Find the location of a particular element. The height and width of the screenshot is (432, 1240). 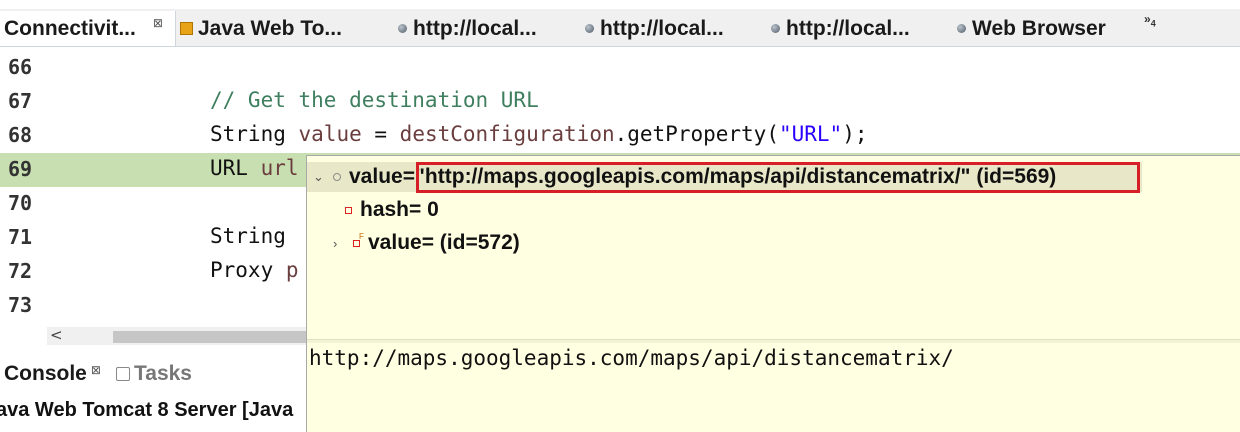

code-line: 67 // Get the destination URL is located at coordinates (620, 102).